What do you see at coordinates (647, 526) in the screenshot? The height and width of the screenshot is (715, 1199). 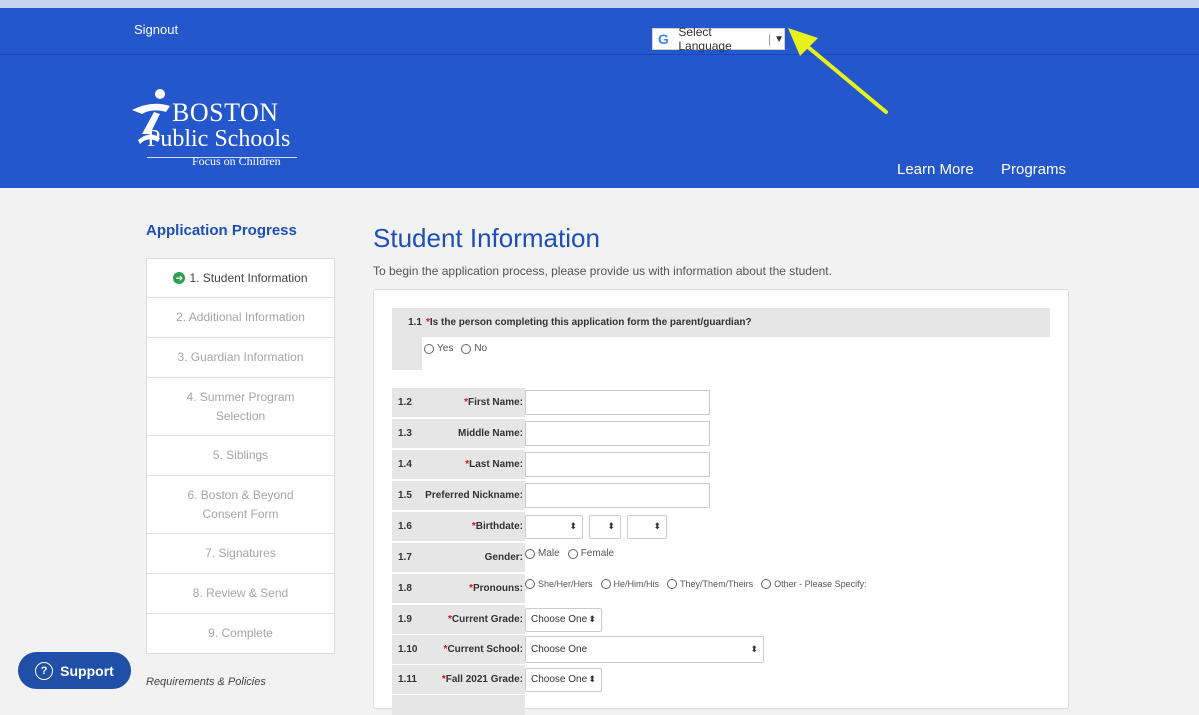 I see `birth-year-select: ⬍` at bounding box center [647, 526].